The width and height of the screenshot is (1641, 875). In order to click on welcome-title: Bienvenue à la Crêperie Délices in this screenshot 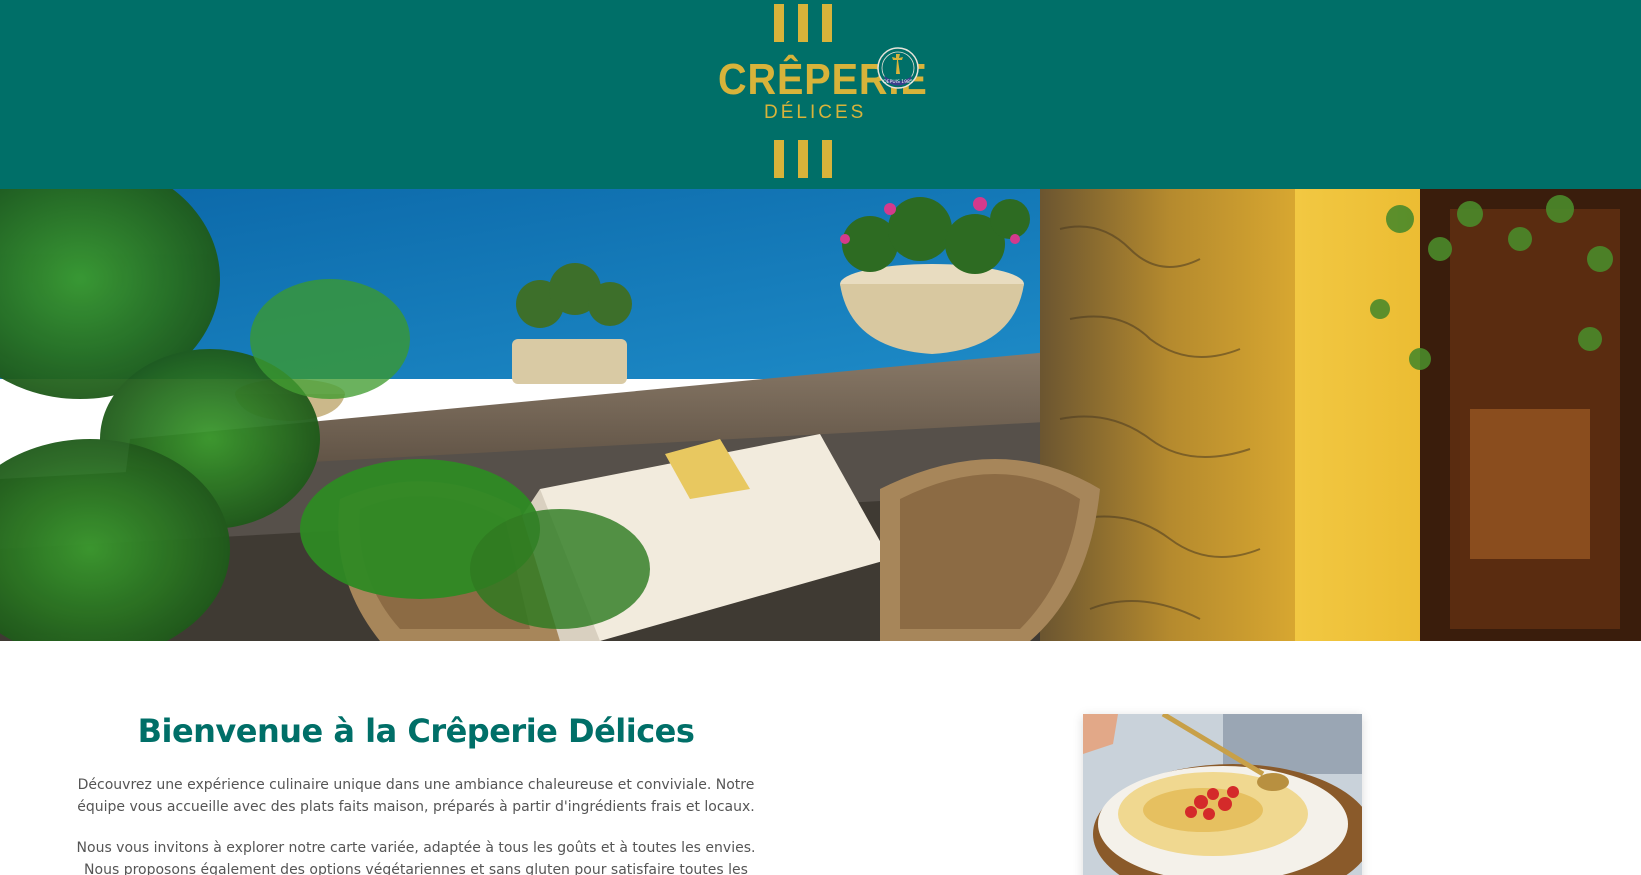, I will do `click(416, 731)`.